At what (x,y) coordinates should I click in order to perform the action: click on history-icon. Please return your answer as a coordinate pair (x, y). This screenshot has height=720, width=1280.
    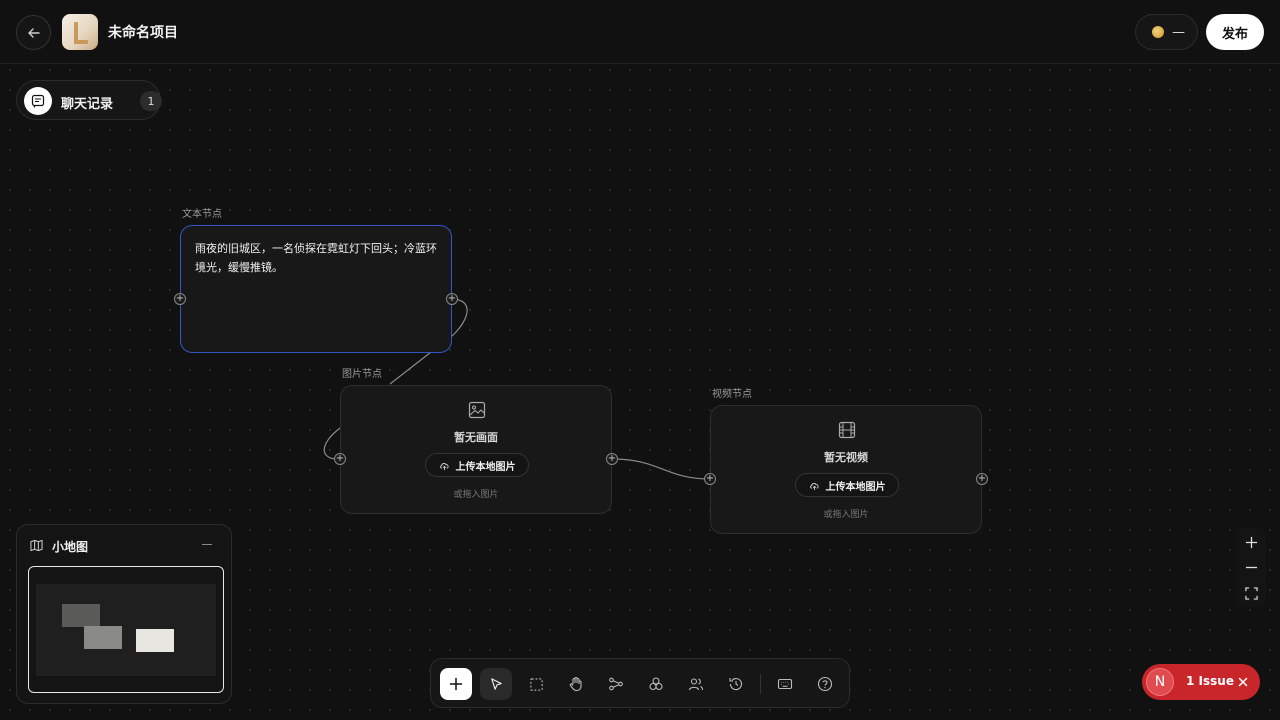
    Looking at the image, I should click on (736, 684).